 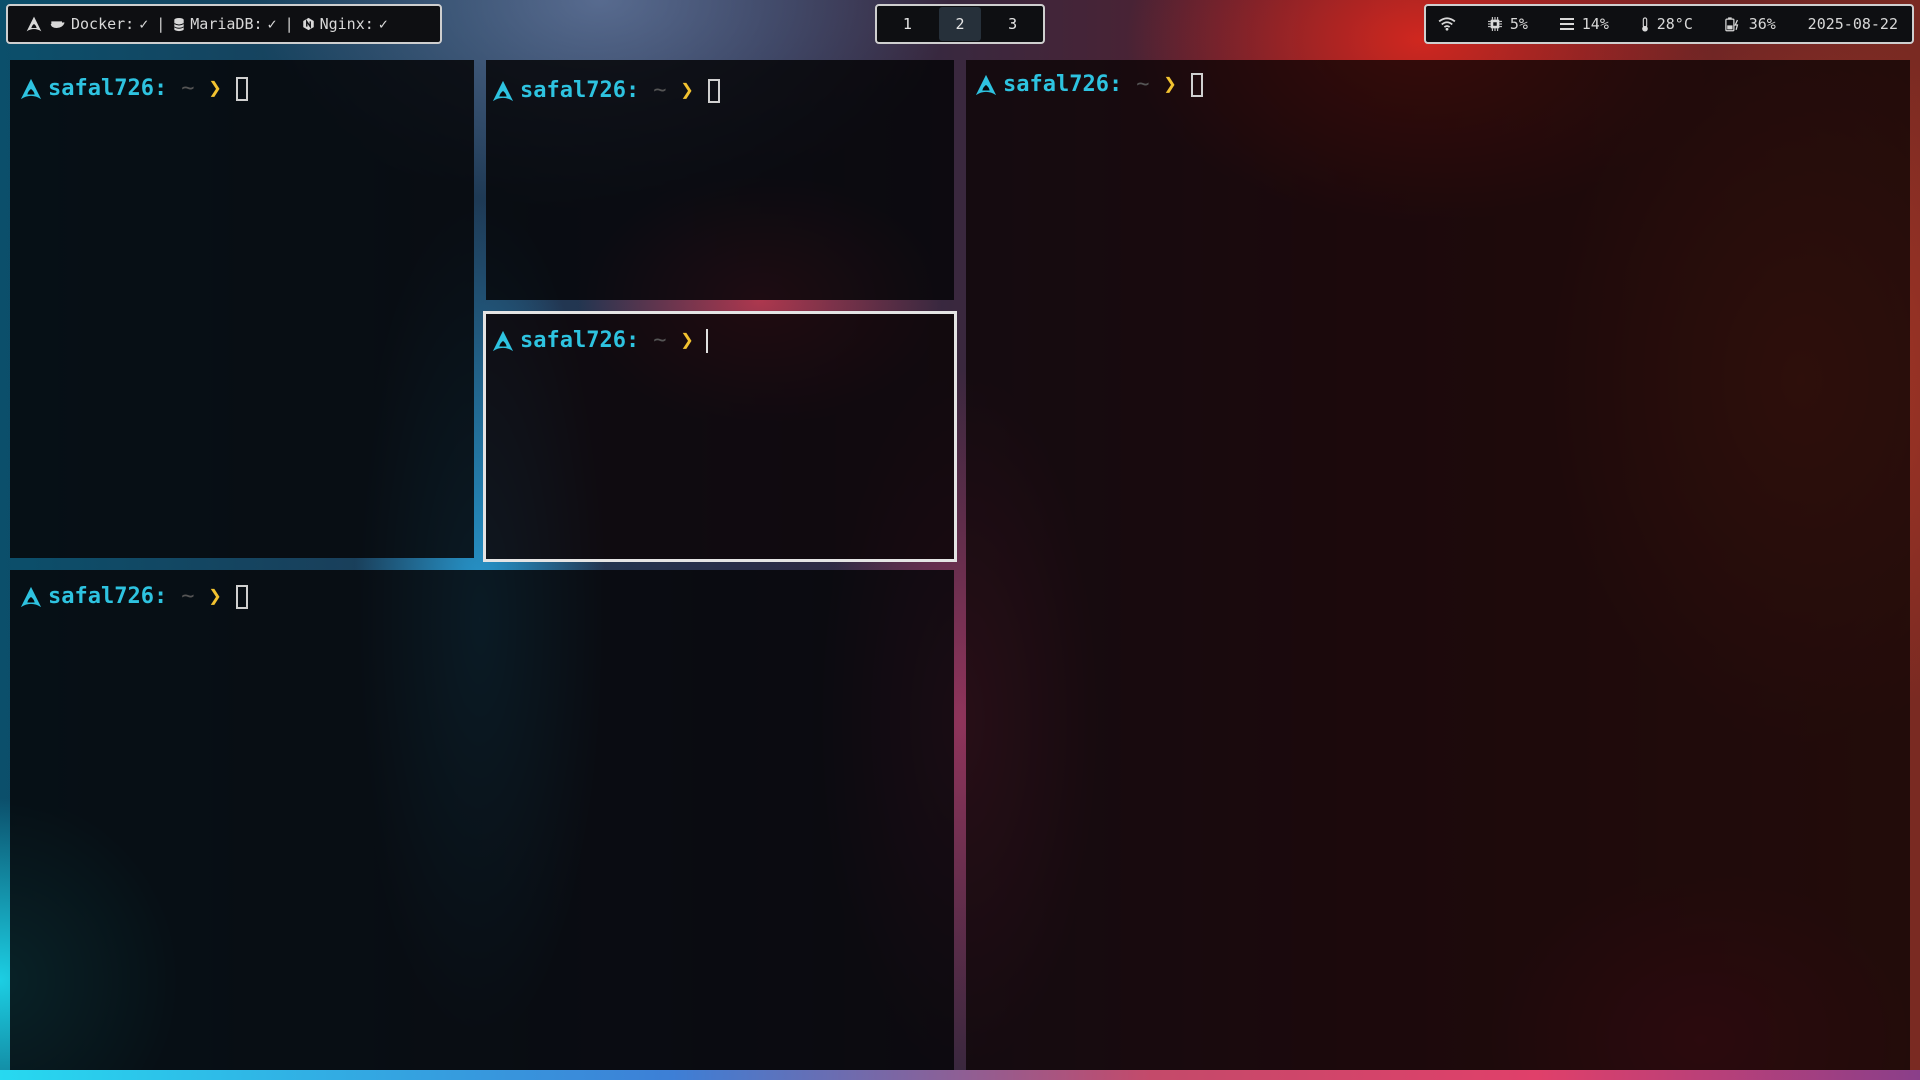 I want to click on bar-status: 5% 14% 28°C 36% 2025-08-22, so click(x=1669, y=24).